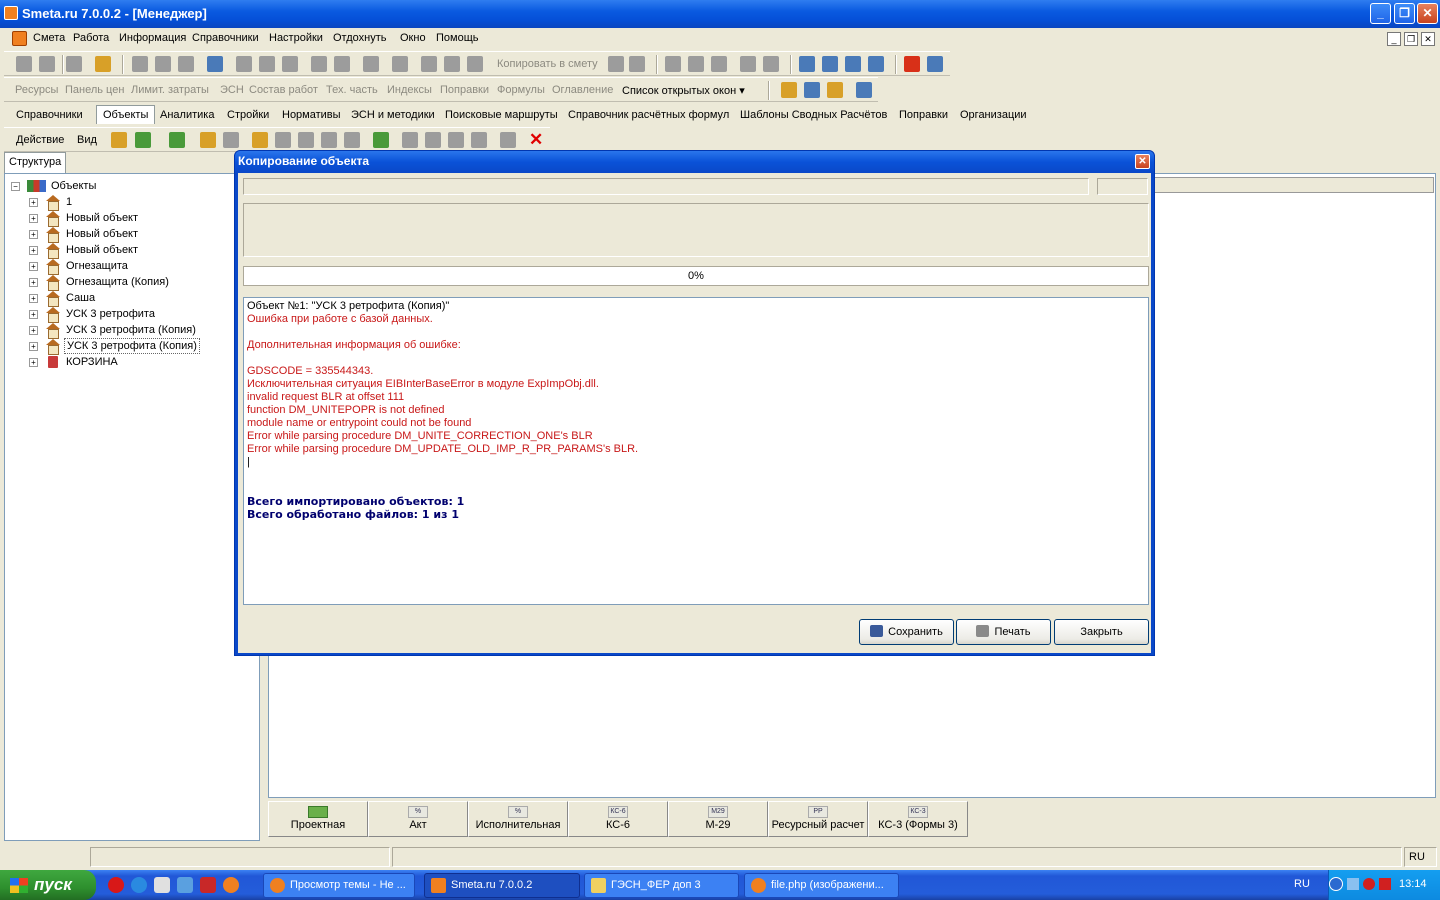  Describe the element at coordinates (918, 819) in the screenshot. I see `doc-tab-ks3: КС-3 КС-3 (Формы 3)` at that location.